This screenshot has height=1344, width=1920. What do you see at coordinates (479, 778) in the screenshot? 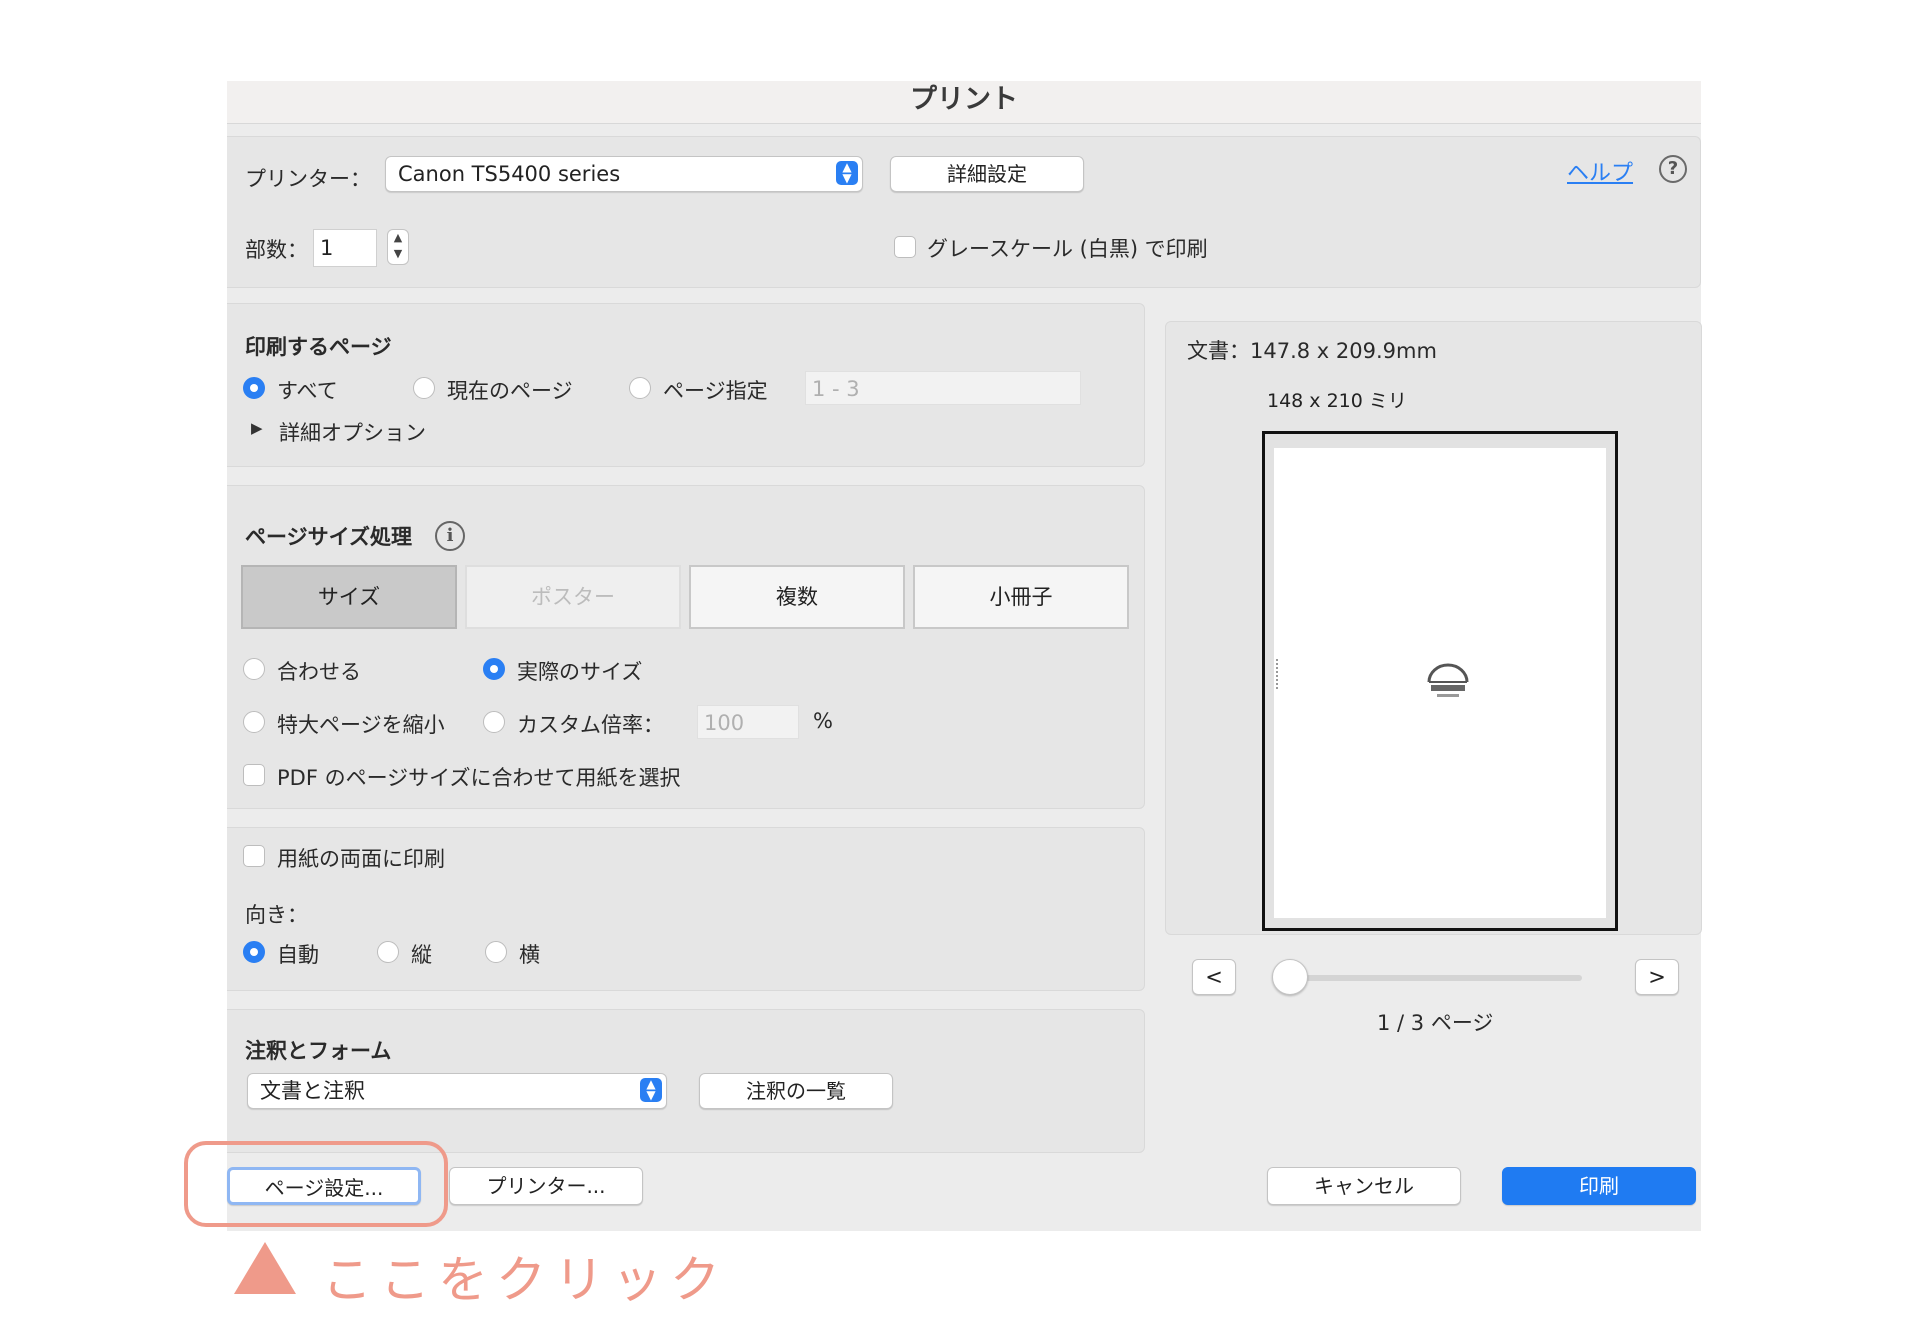
I see `pdf-paper-label: PDF のページサイズに合わせて用紙を選択` at bounding box center [479, 778].